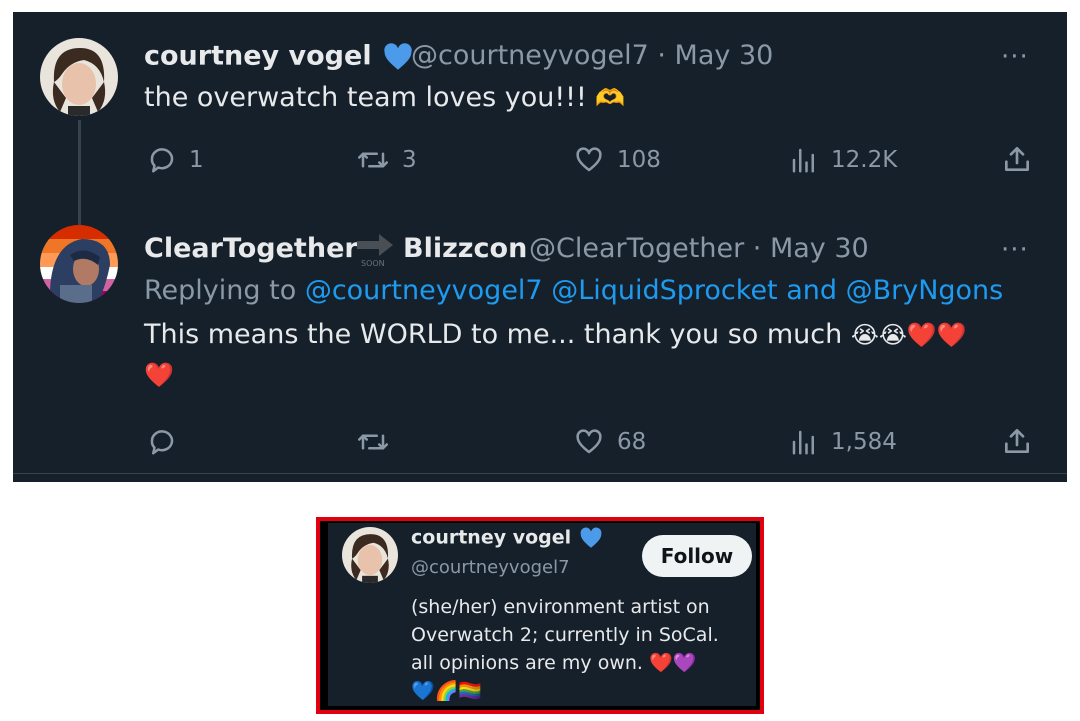  I want to click on like-count: 108, so click(639, 160).